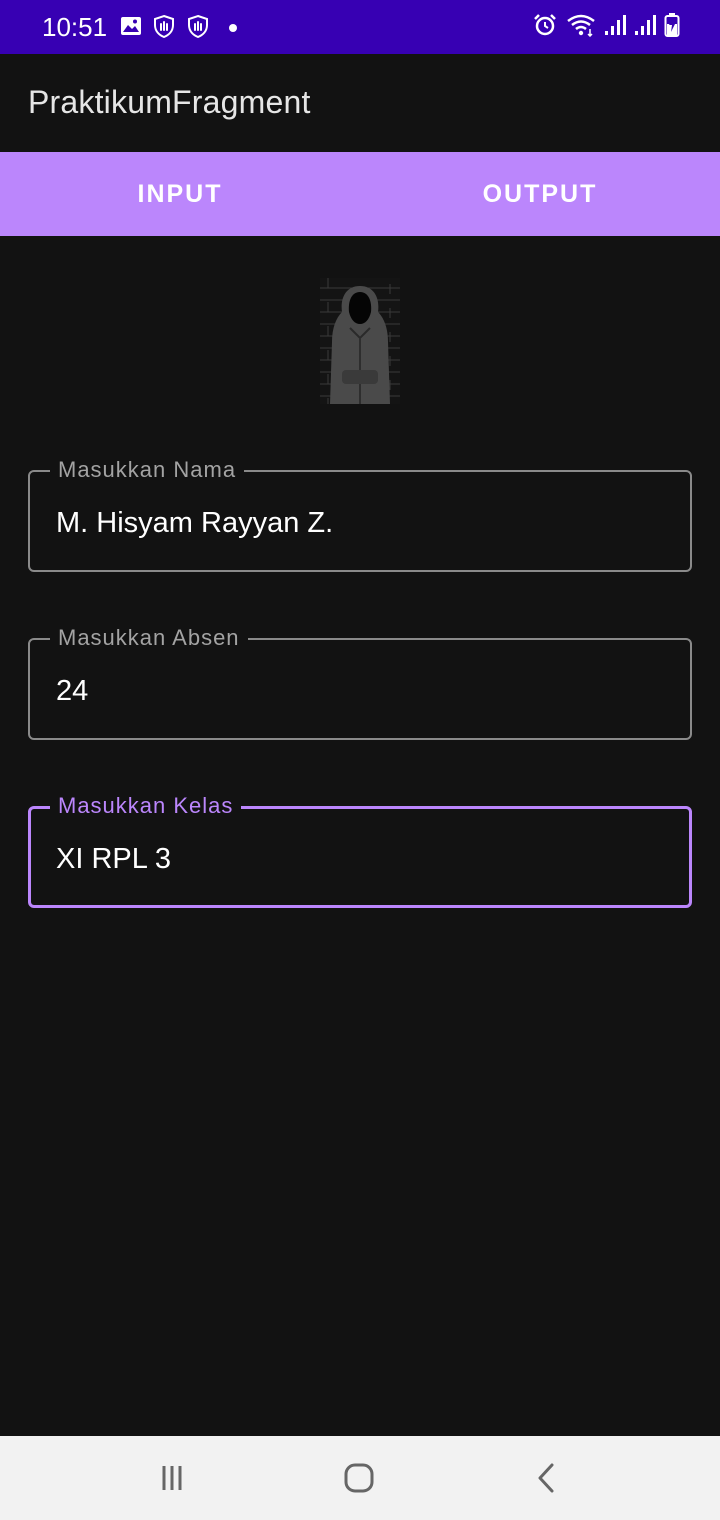 This screenshot has height=1520, width=720. What do you see at coordinates (360, 27) in the screenshot?
I see `status-bar: 10:51` at bounding box center [360, 27].